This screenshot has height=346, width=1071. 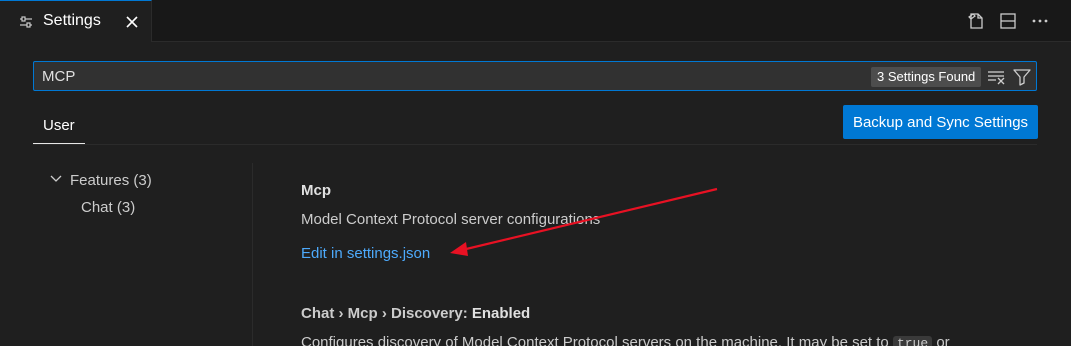 I want to click on settings-search-input: MCP 3 Settings Found, so click(x=535, y=76).